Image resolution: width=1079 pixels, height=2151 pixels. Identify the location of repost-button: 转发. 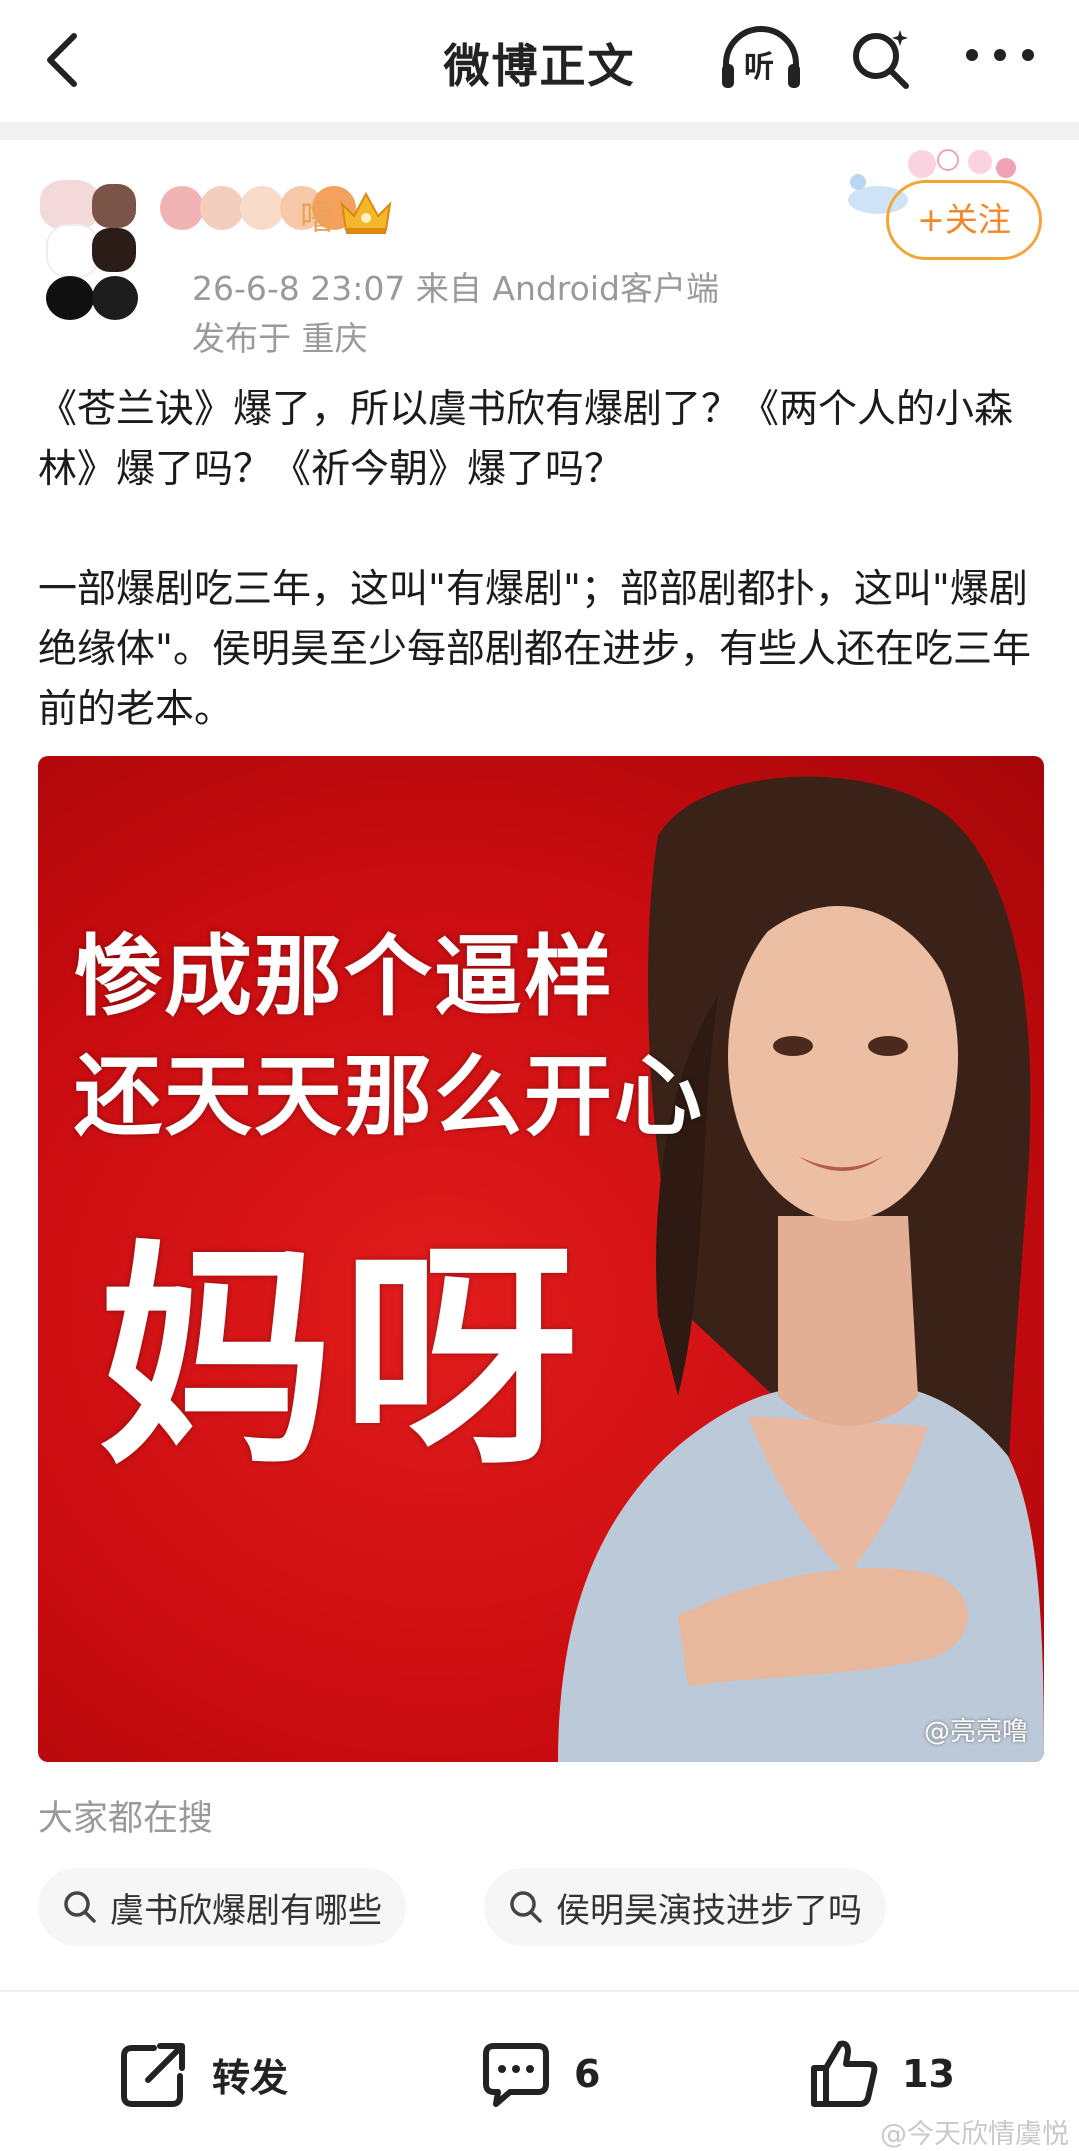
(203, 2074).